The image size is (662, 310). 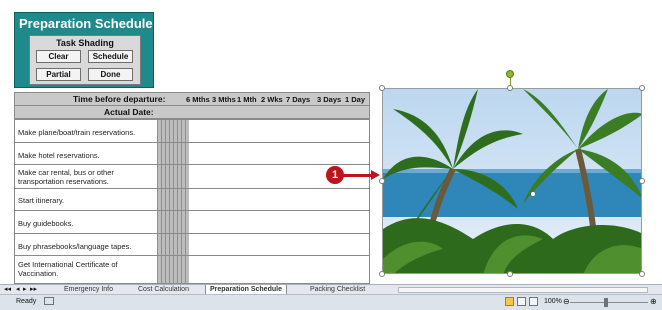 I want to click on col-7-days: 7 Days, so click(x=298, y=99).